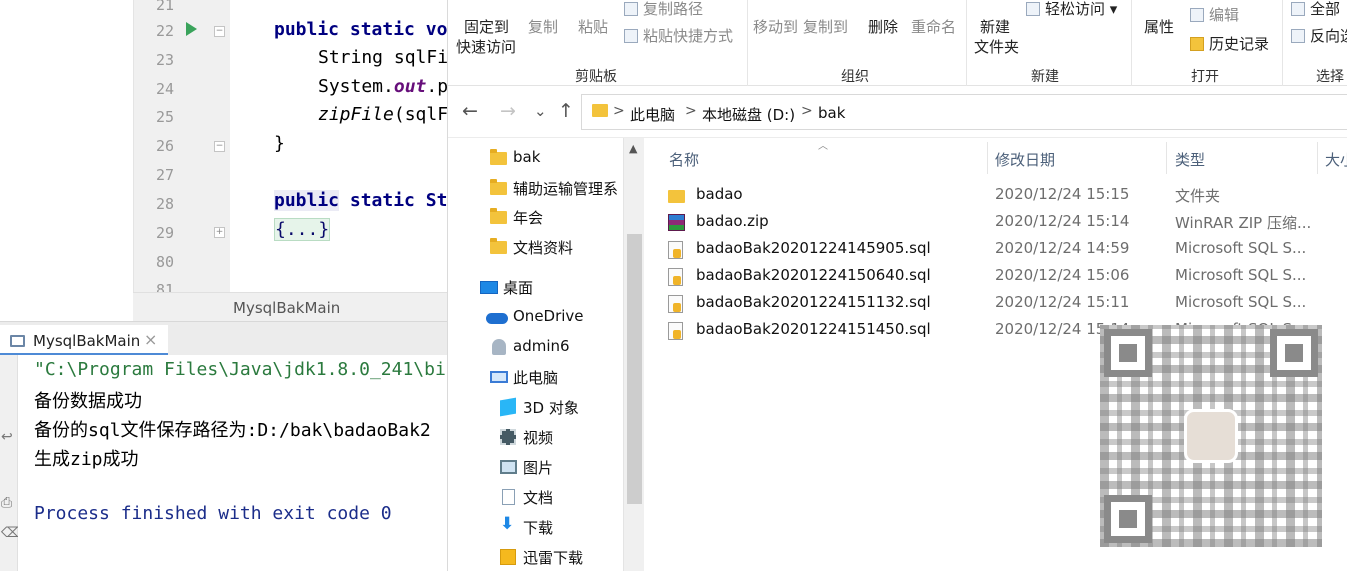 The width and height of the screenshot is (1347, 571). I want to click on history-button: 历史记录, so click(1229, 43).